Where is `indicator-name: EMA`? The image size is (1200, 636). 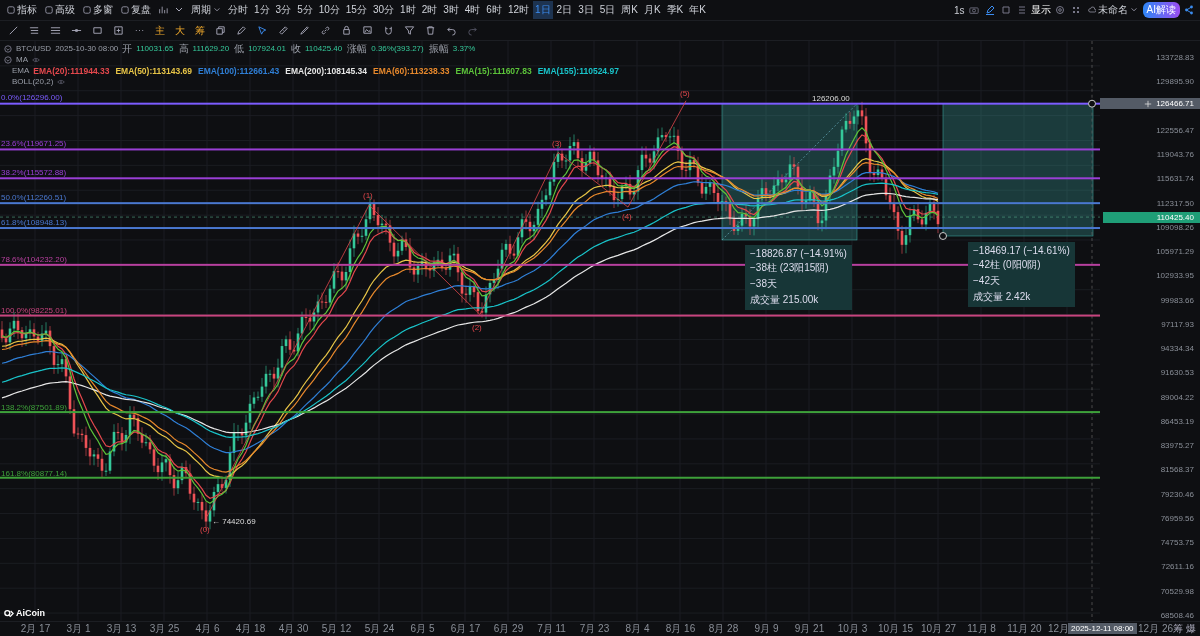 indicator-name: EMA is located at coordinates (21, 70).